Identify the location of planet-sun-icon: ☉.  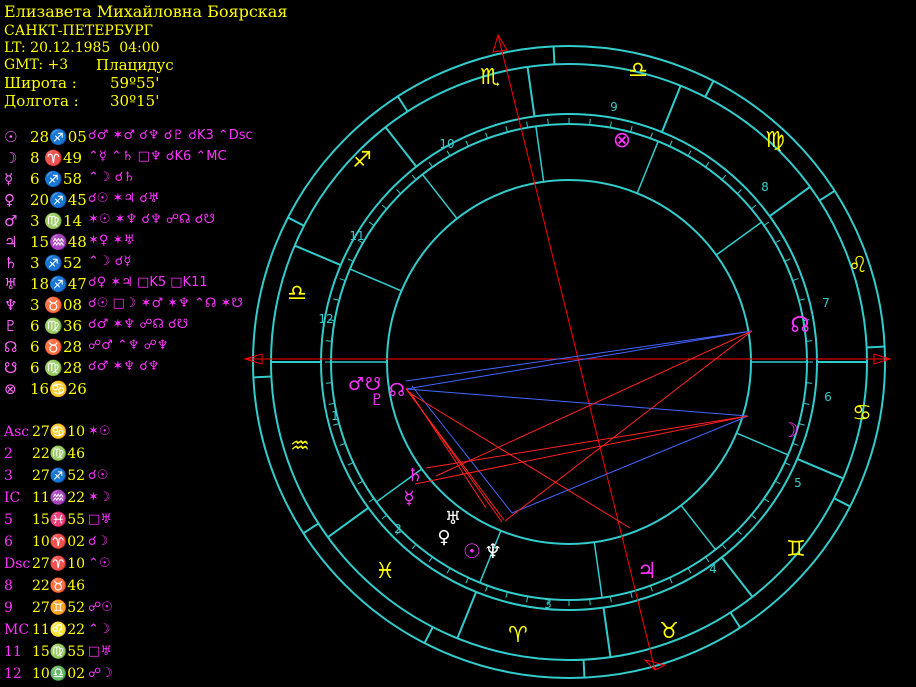
(472, 551).